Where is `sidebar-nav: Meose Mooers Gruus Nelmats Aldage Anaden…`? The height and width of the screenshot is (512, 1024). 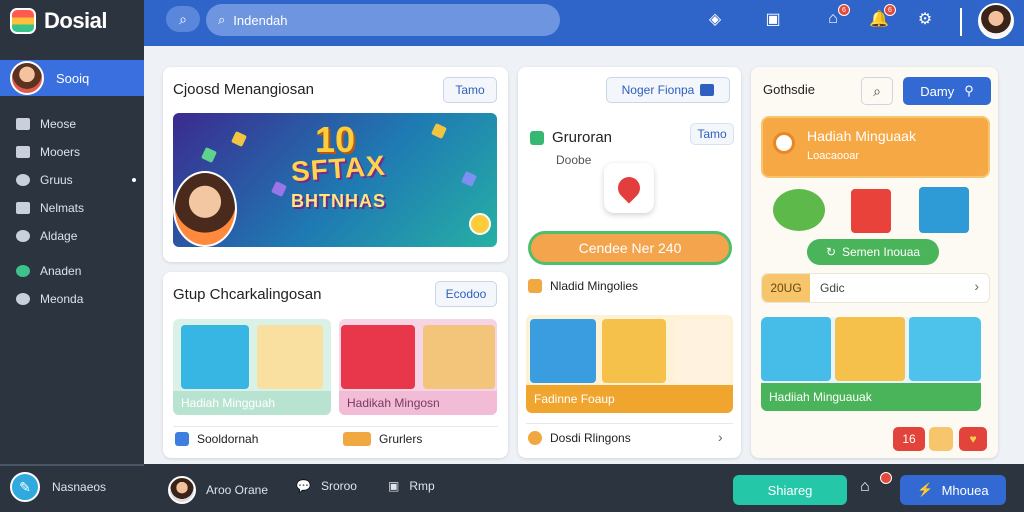 sidebar-nav: Meose Mooers Gruus Nelmats Aldage Anaden… is located at coordinates (72, 211).